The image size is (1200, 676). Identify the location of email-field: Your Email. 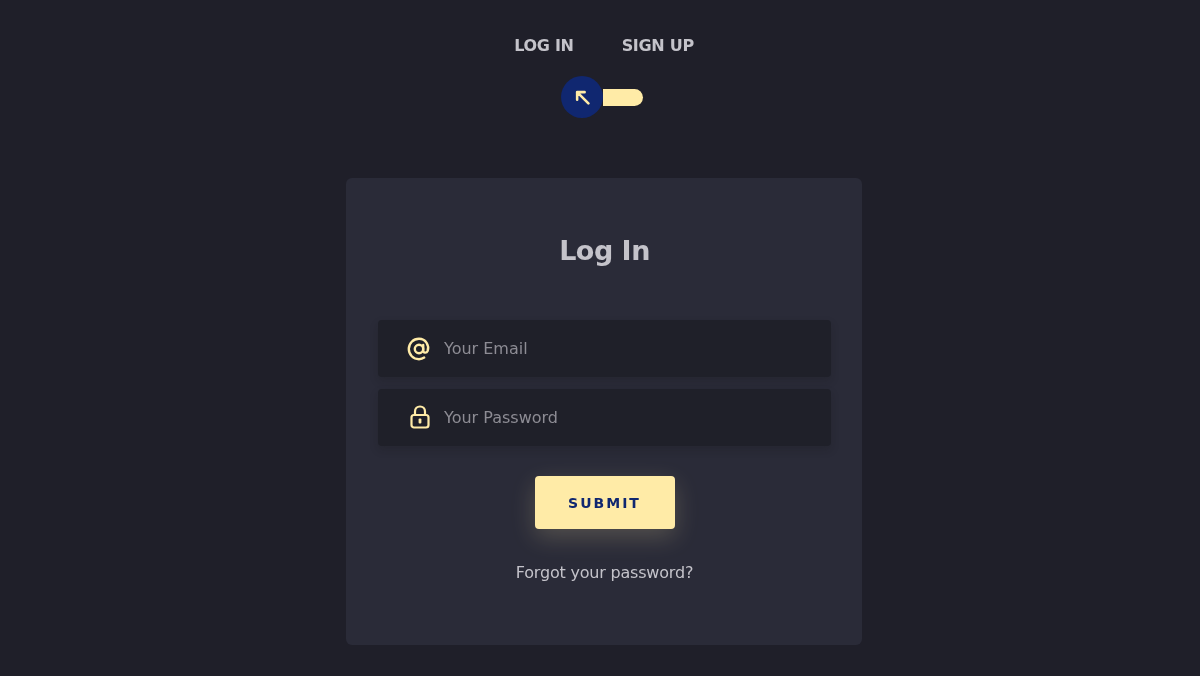
(604, 348).